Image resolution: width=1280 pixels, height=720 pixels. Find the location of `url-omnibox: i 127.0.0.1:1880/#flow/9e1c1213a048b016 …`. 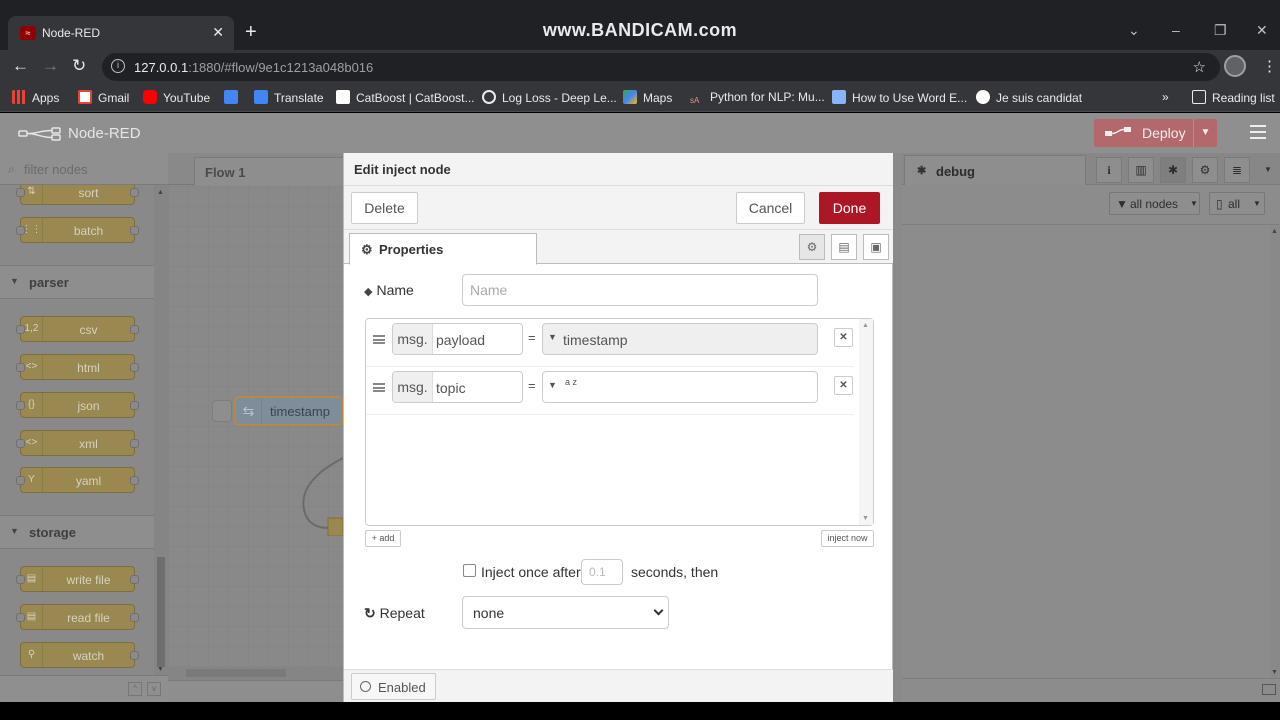

url-omnibox: i 127.0.0.1:1880/#flow/9e1c1213a048b016 … is located at coordinates (661, 67).